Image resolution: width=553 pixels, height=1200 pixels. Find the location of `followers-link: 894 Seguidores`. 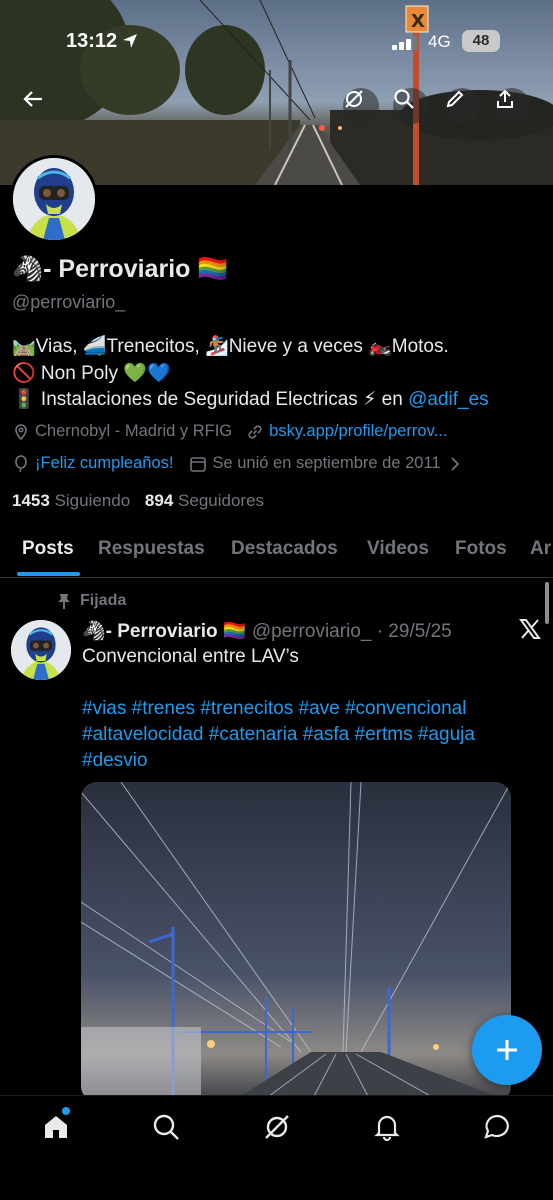

followers-link: 894 Seguidores is located at coordinates (204, 500).